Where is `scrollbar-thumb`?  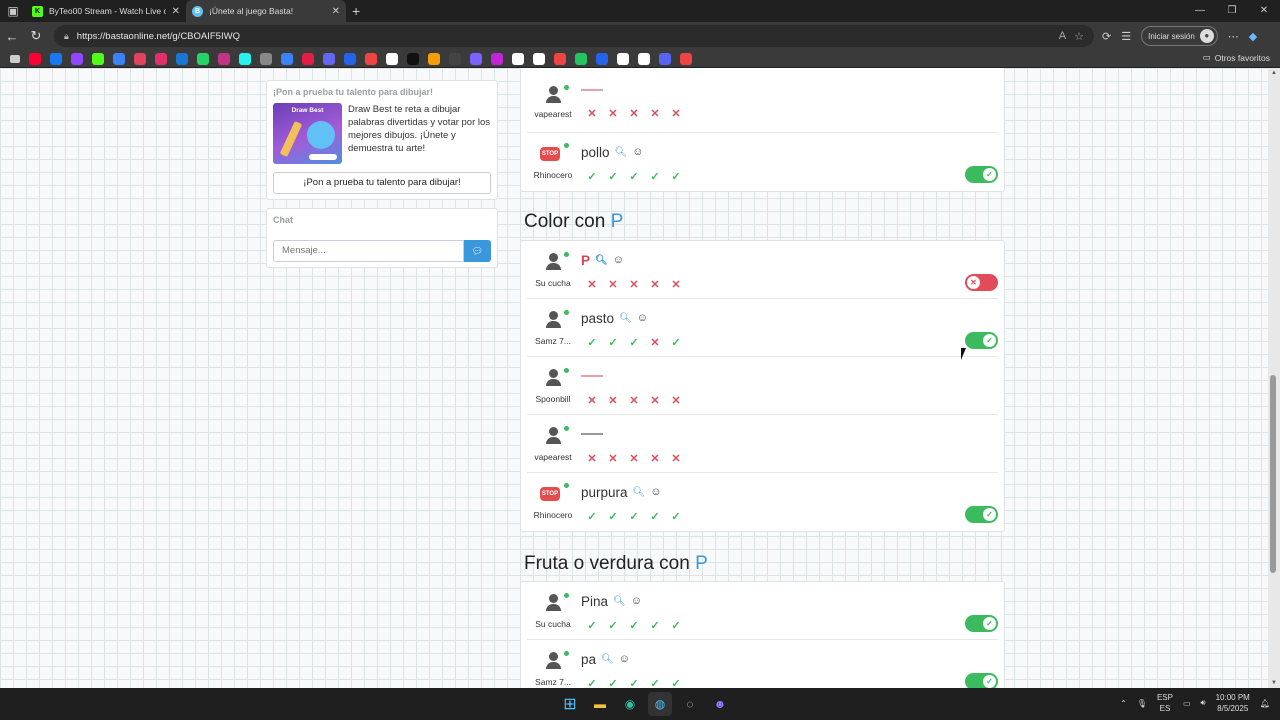 scrollbar-thumb is located at coordinates (1273, 474).